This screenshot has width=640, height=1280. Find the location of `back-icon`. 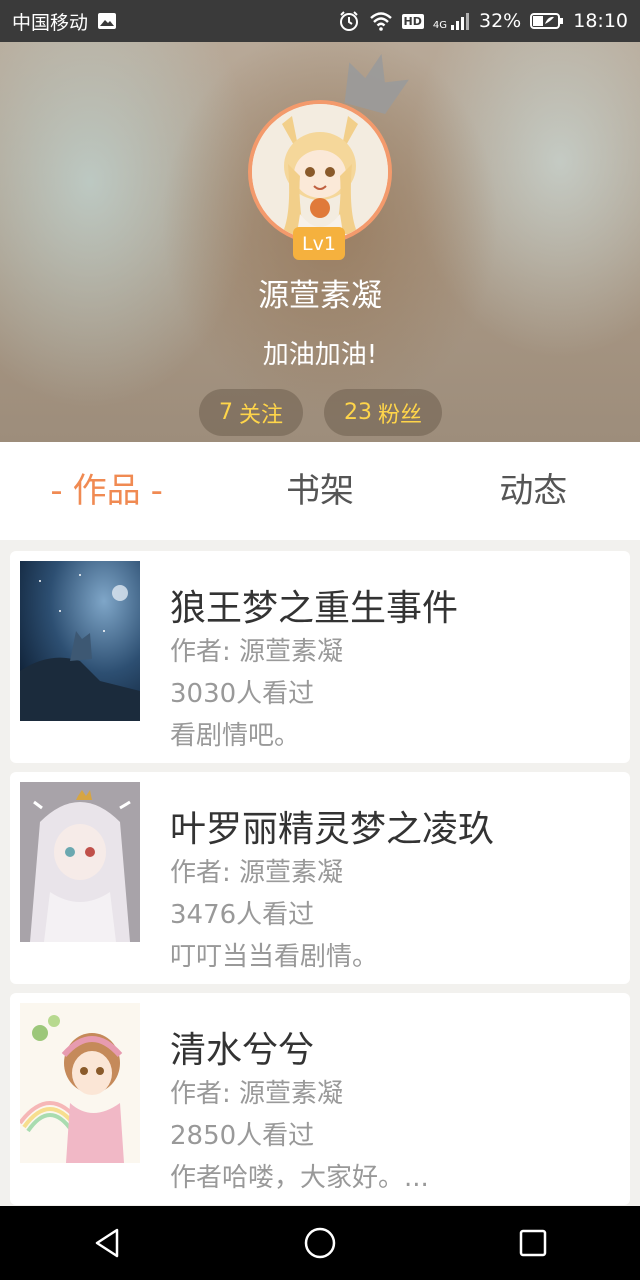

back-icon is located at coordinates (107, 1243).